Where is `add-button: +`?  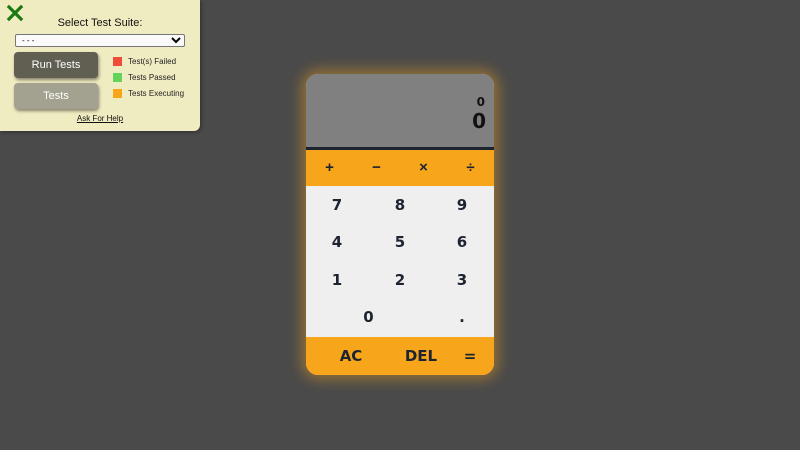 add-button: + is located at coordinates (329, 168).